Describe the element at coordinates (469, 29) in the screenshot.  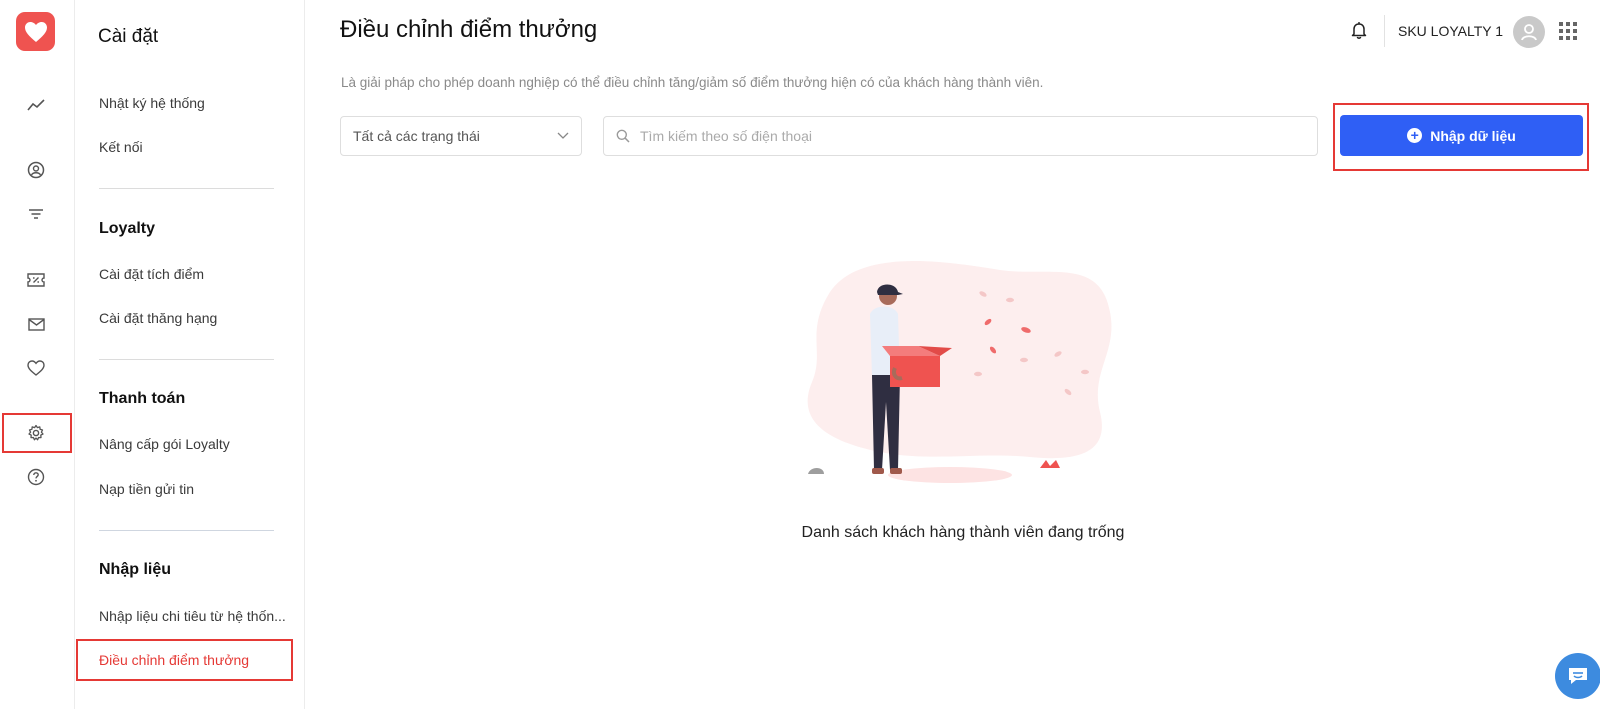
I see `page-title: Điều chỉnh điểm thưởng` at that location.